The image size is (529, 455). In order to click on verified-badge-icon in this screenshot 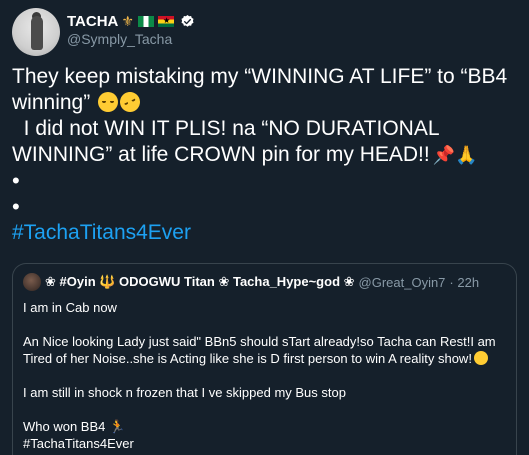, I will do `click(187, 20)`.